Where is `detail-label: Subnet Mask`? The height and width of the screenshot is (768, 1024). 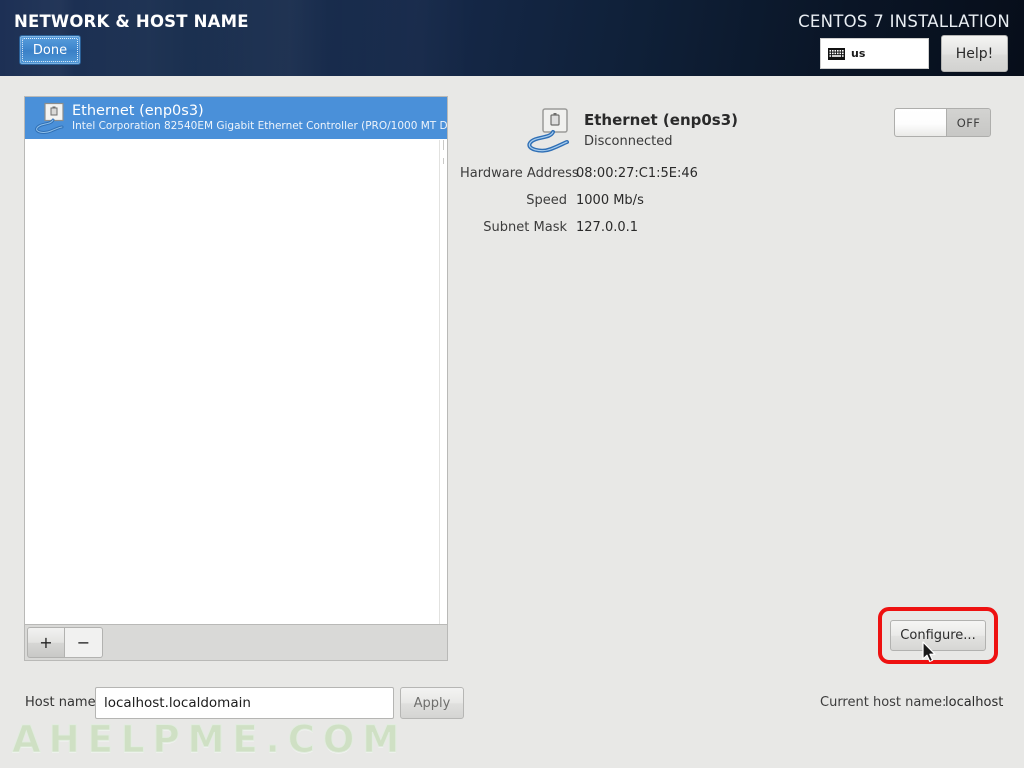 detail-label: Subnet Mask is located at coordinates (525, 227).